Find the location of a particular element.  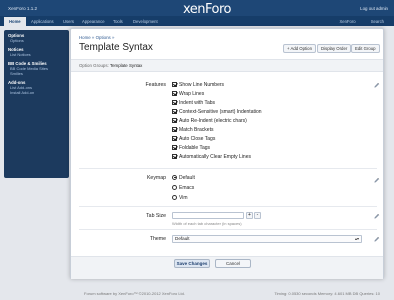

feature-option: Wrap Lines is located at coordinates (188, 94).